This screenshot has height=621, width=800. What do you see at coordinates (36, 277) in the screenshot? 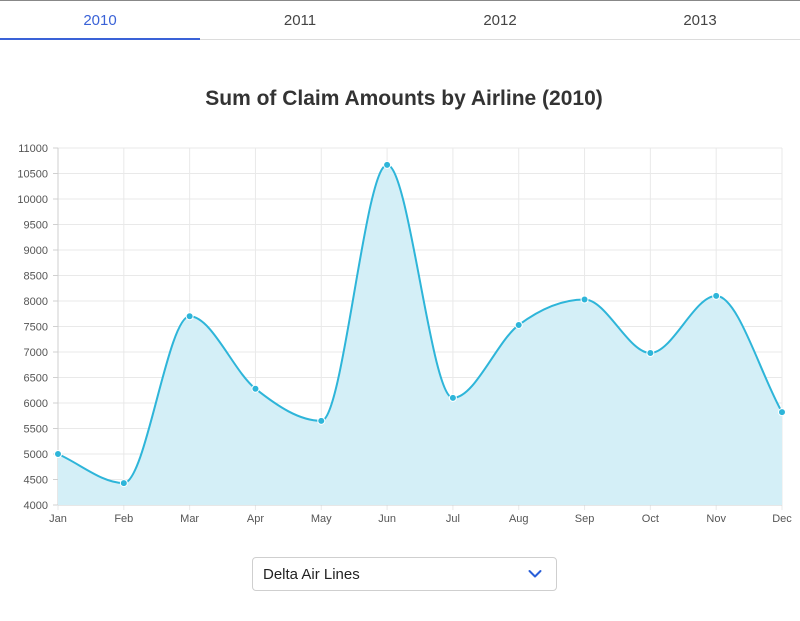
I see `y-tick-label: 8500` at bounding box center [36, 277].